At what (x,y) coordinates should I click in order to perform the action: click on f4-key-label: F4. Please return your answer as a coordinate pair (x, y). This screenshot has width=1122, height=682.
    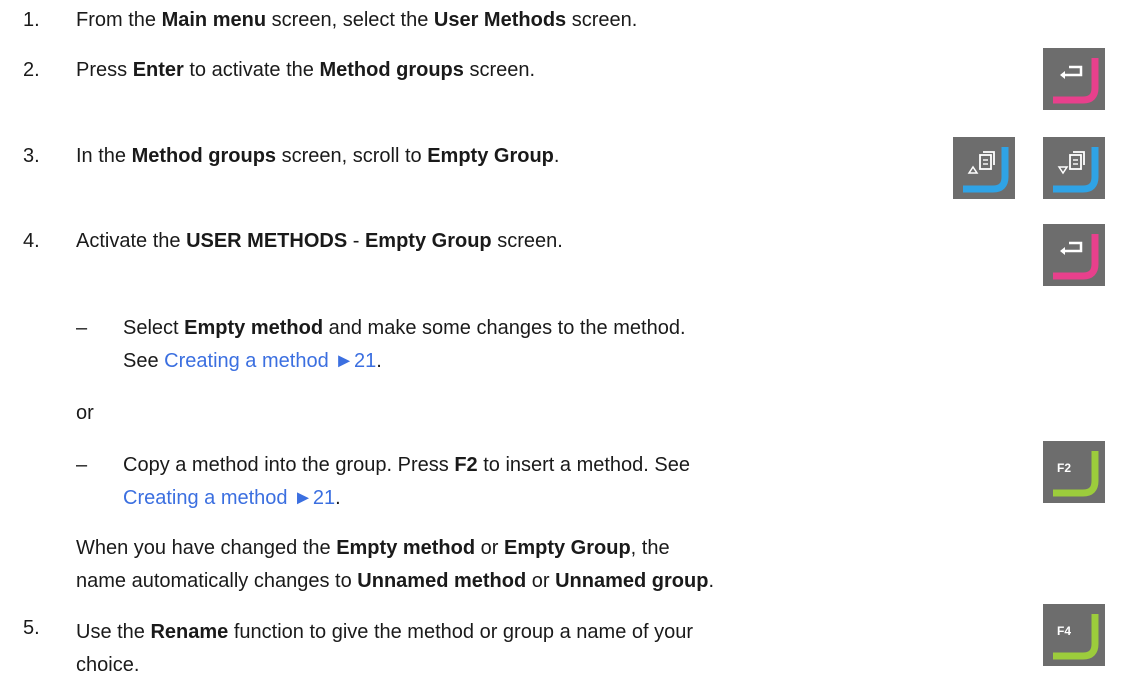
    Looking at the image, I should click on (1064, 631).